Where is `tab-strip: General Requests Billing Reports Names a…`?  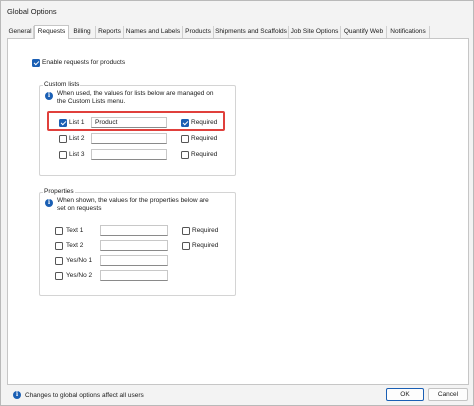 tab-strip: General Requests Billing Reports Names a… is located at coordinates (238, 32).